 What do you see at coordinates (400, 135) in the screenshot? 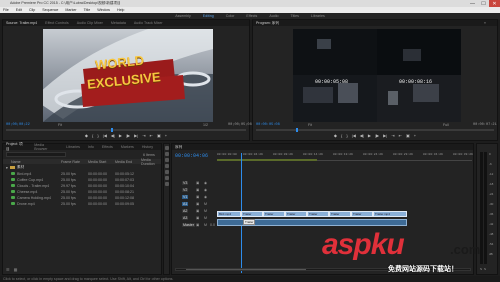
I see `extract-icon: ⇤` at bounding box center [400, 135].